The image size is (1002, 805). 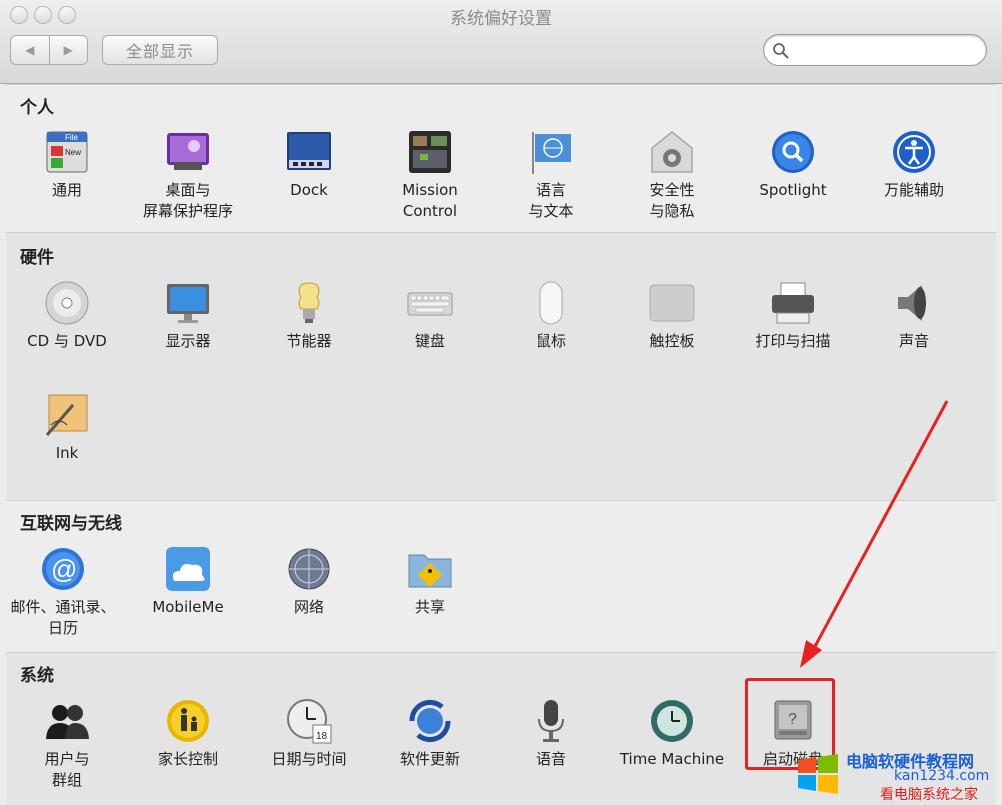 What do you see at coordinates (793, 190) in the screenshot?
I see `pref-label: Spotlight` at bounding box center [793, 190].